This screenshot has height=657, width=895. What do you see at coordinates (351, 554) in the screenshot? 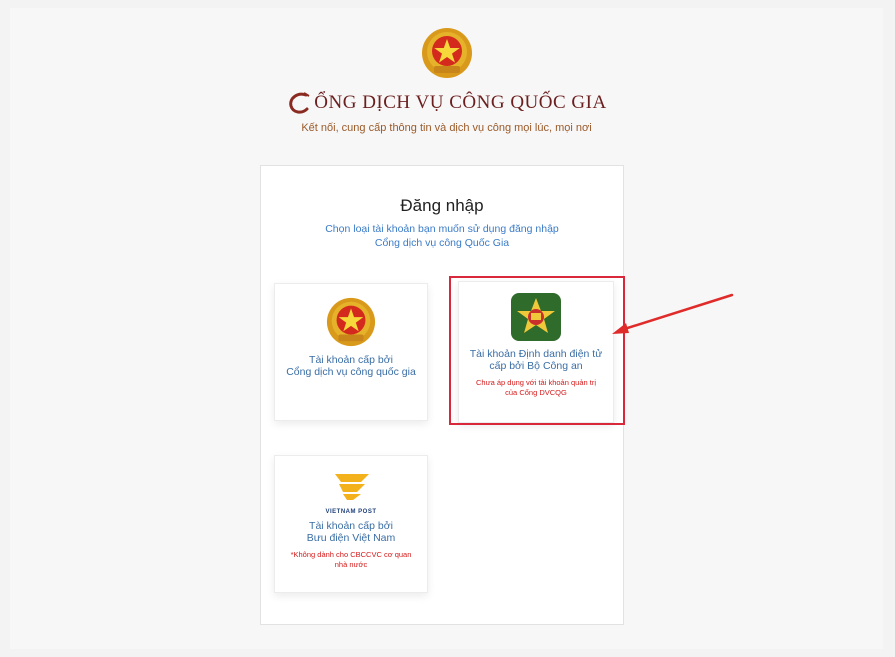
I see `option-note-line1: *Không dành cho CBCCVC cơ quan` at bounding box center [351, 554].